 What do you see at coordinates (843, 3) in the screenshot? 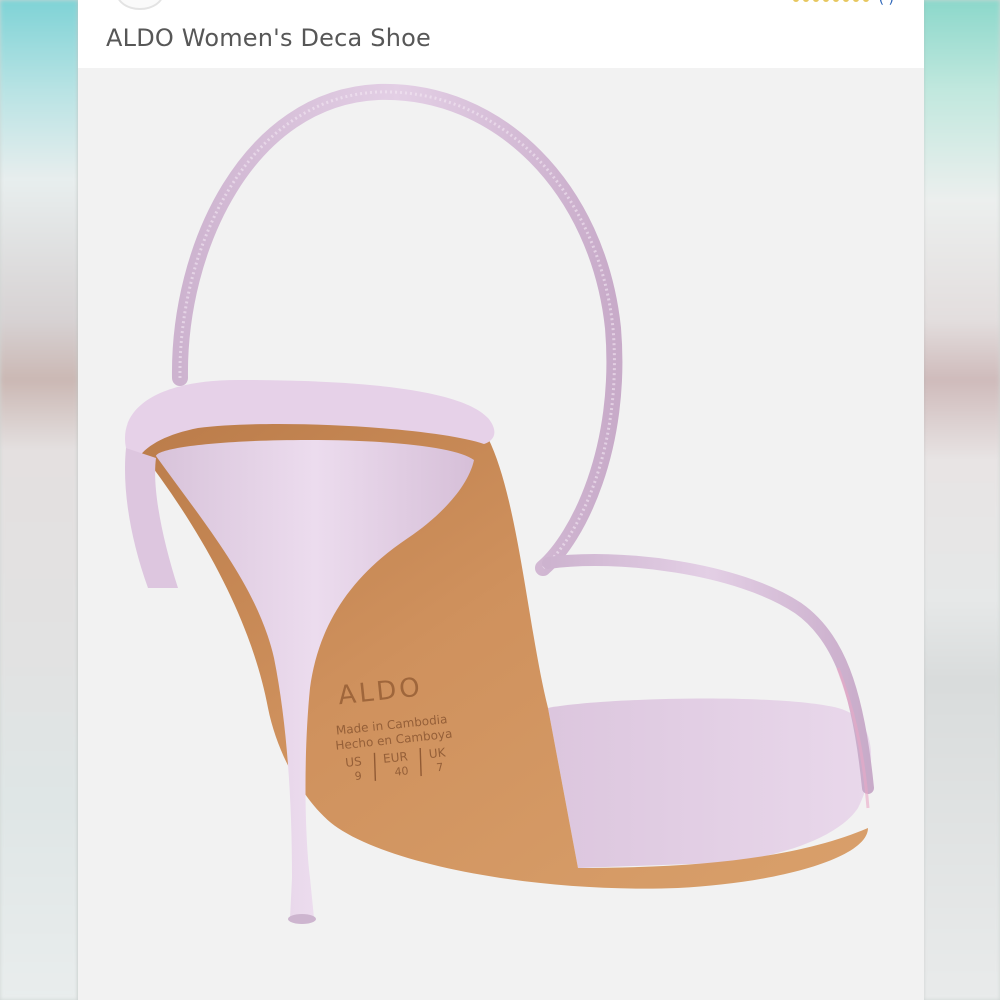
I see `star-rating: (·)` at bounding box center [843, 3].